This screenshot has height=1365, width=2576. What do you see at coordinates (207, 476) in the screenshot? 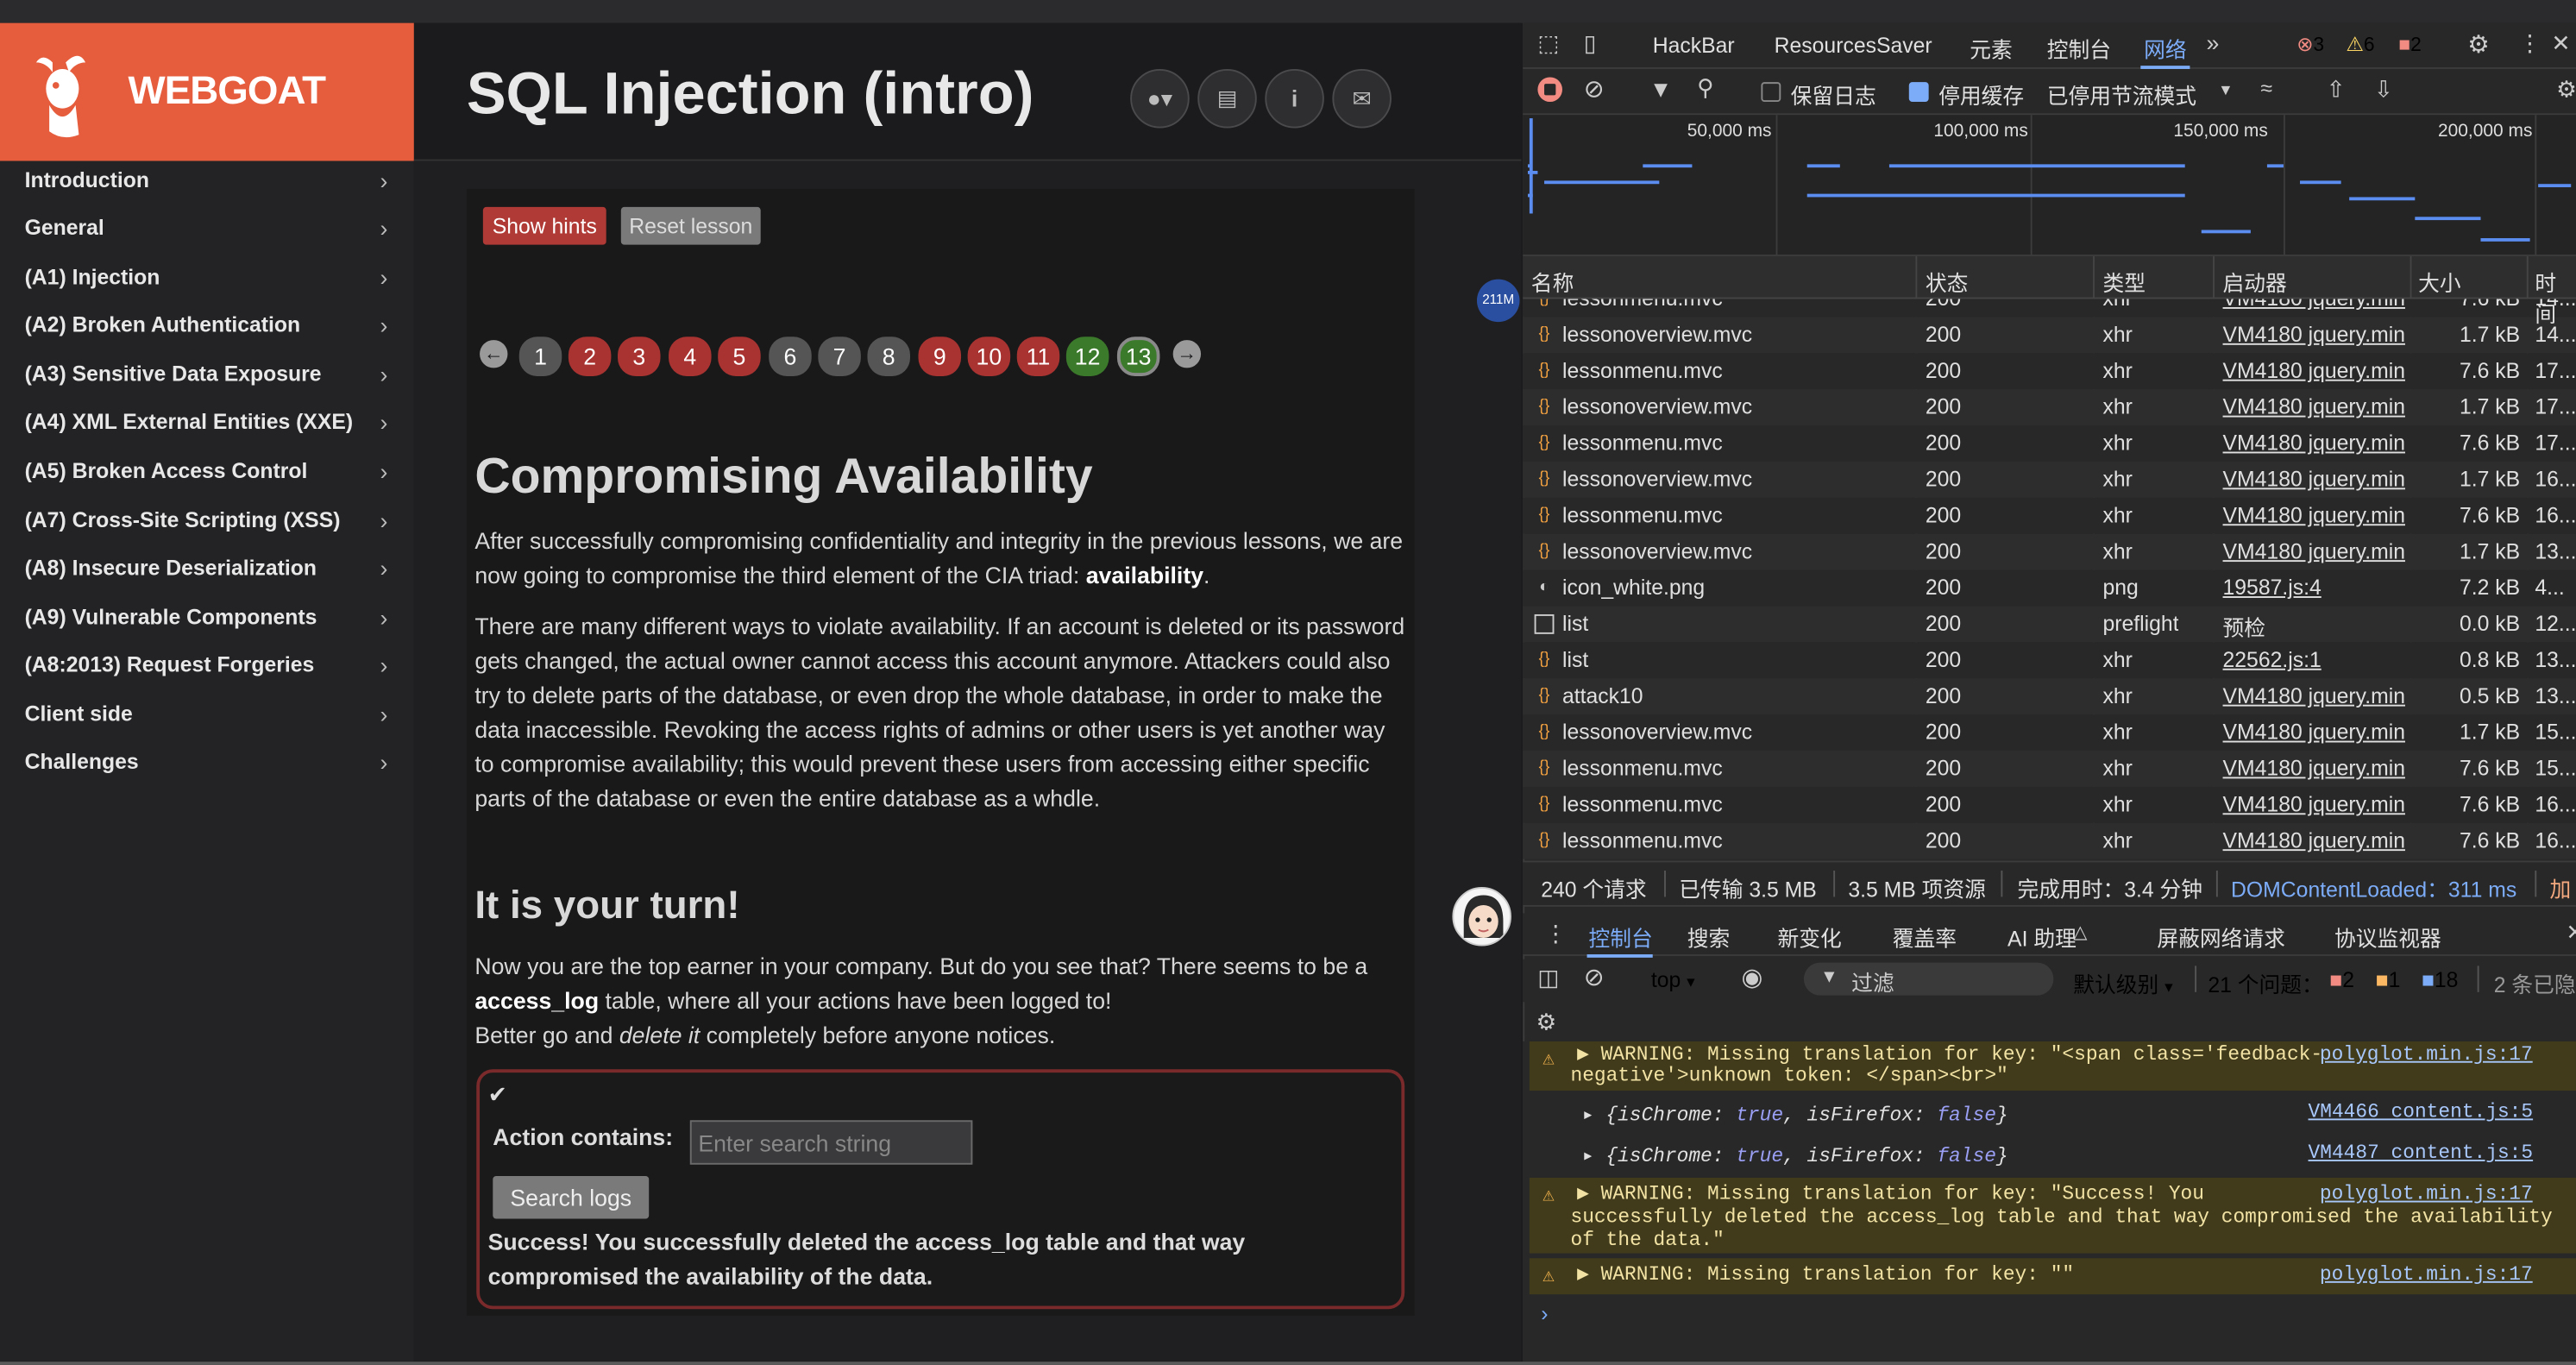
I see `sidebar-item: (A5) Broken Access Control ›` at bounding box center [207, 476].